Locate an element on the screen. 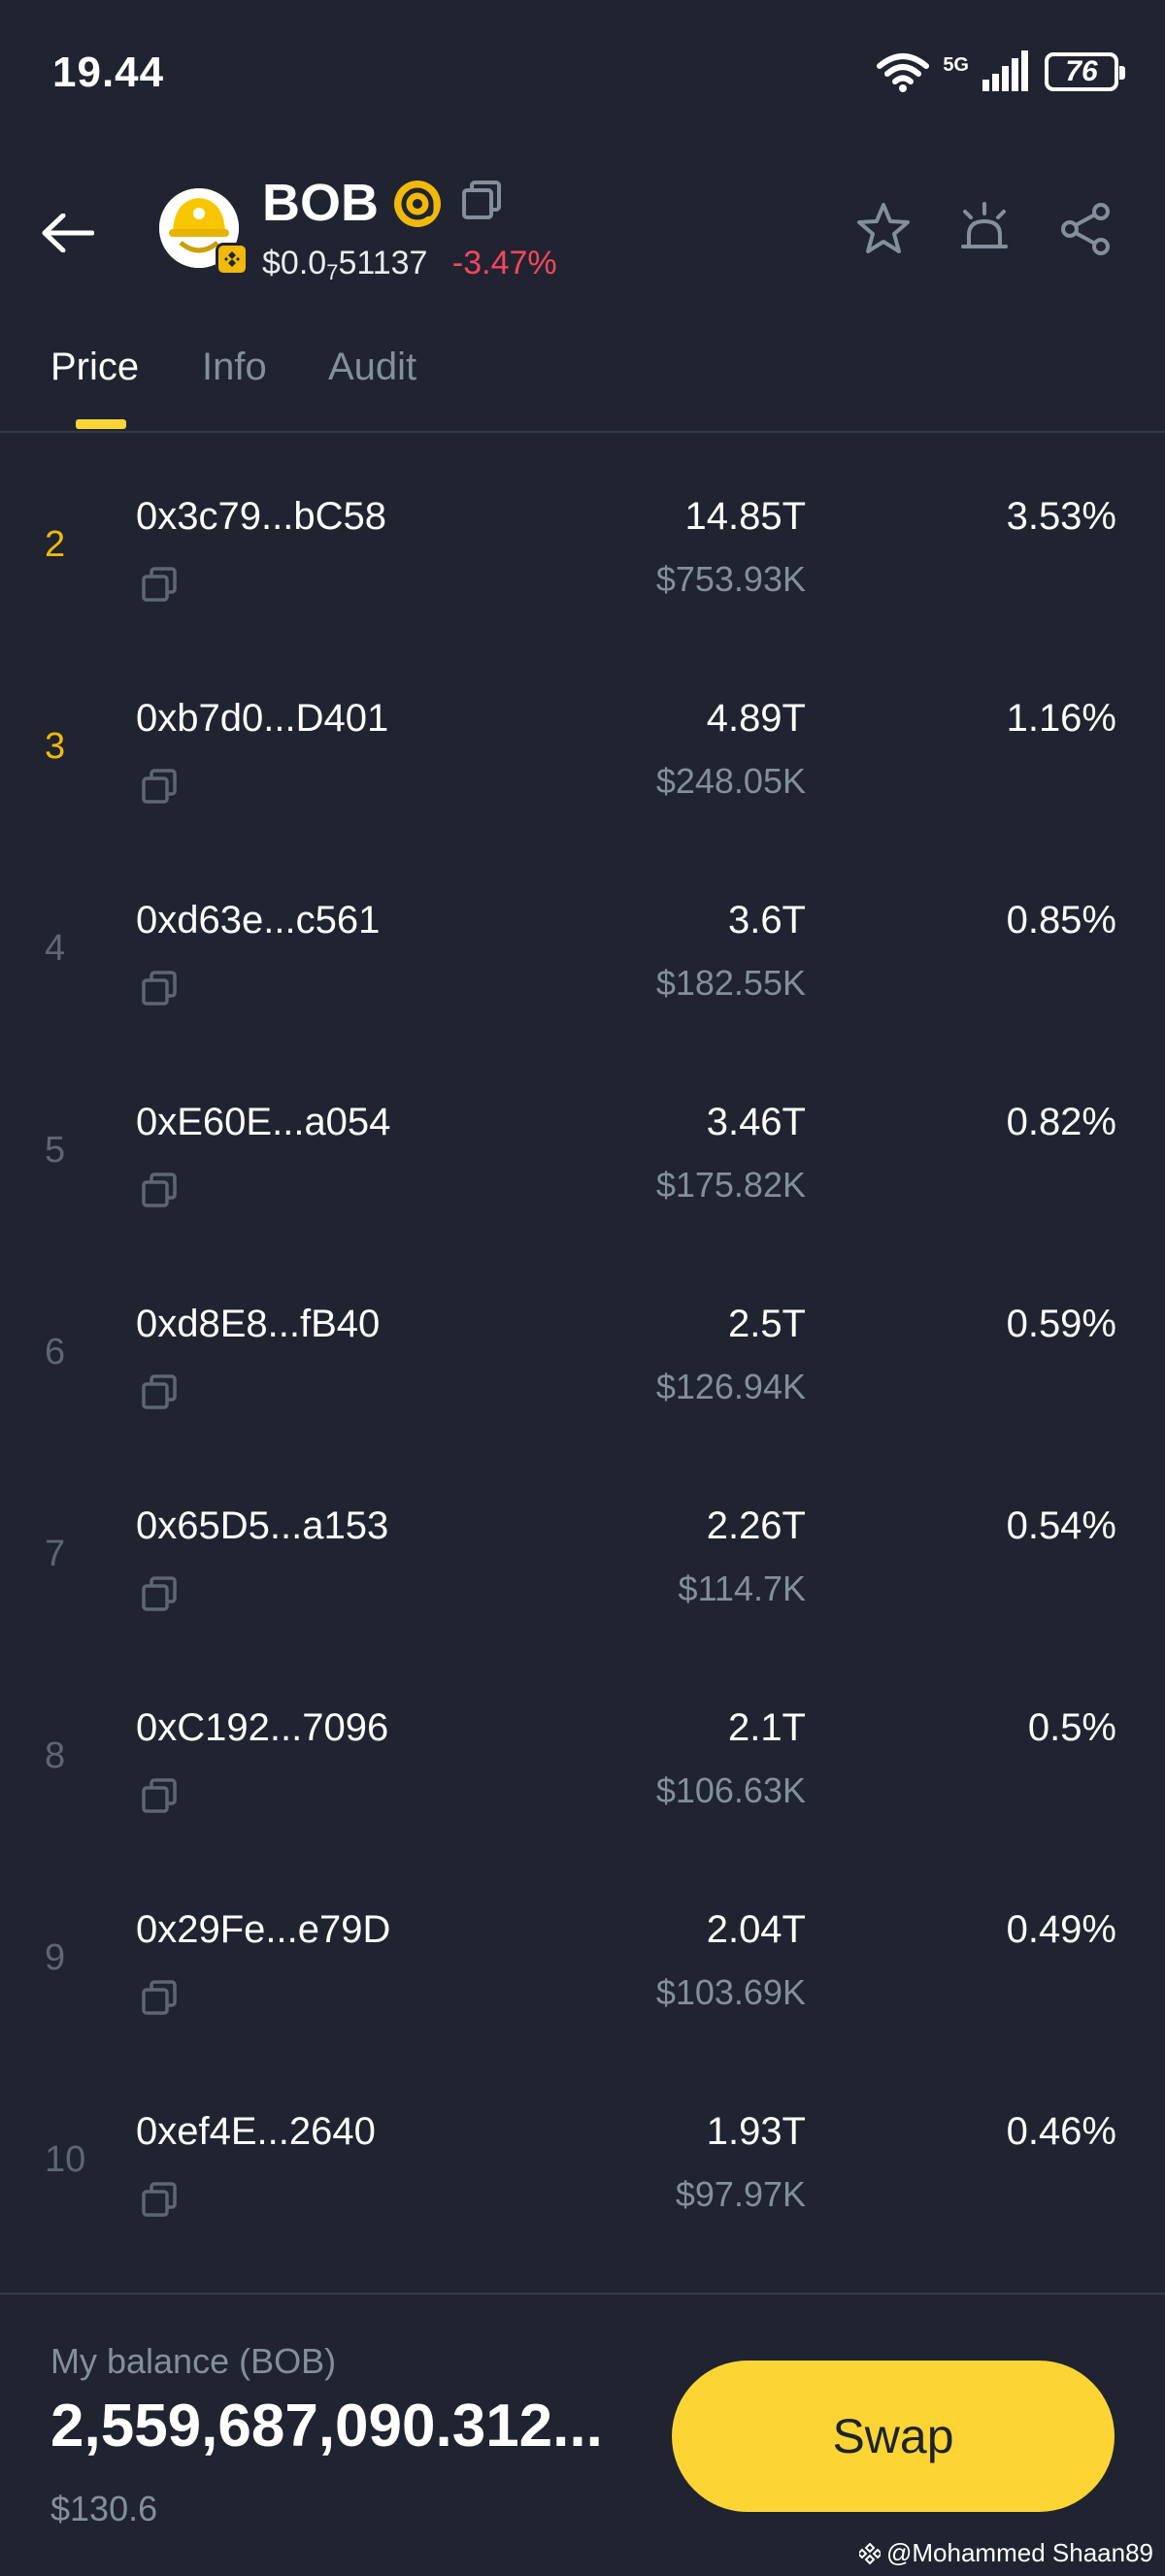 The width and height of the screenshot is (1165, 2576). holder-percent: 0.46% is located at coordinates (1061, 2131).